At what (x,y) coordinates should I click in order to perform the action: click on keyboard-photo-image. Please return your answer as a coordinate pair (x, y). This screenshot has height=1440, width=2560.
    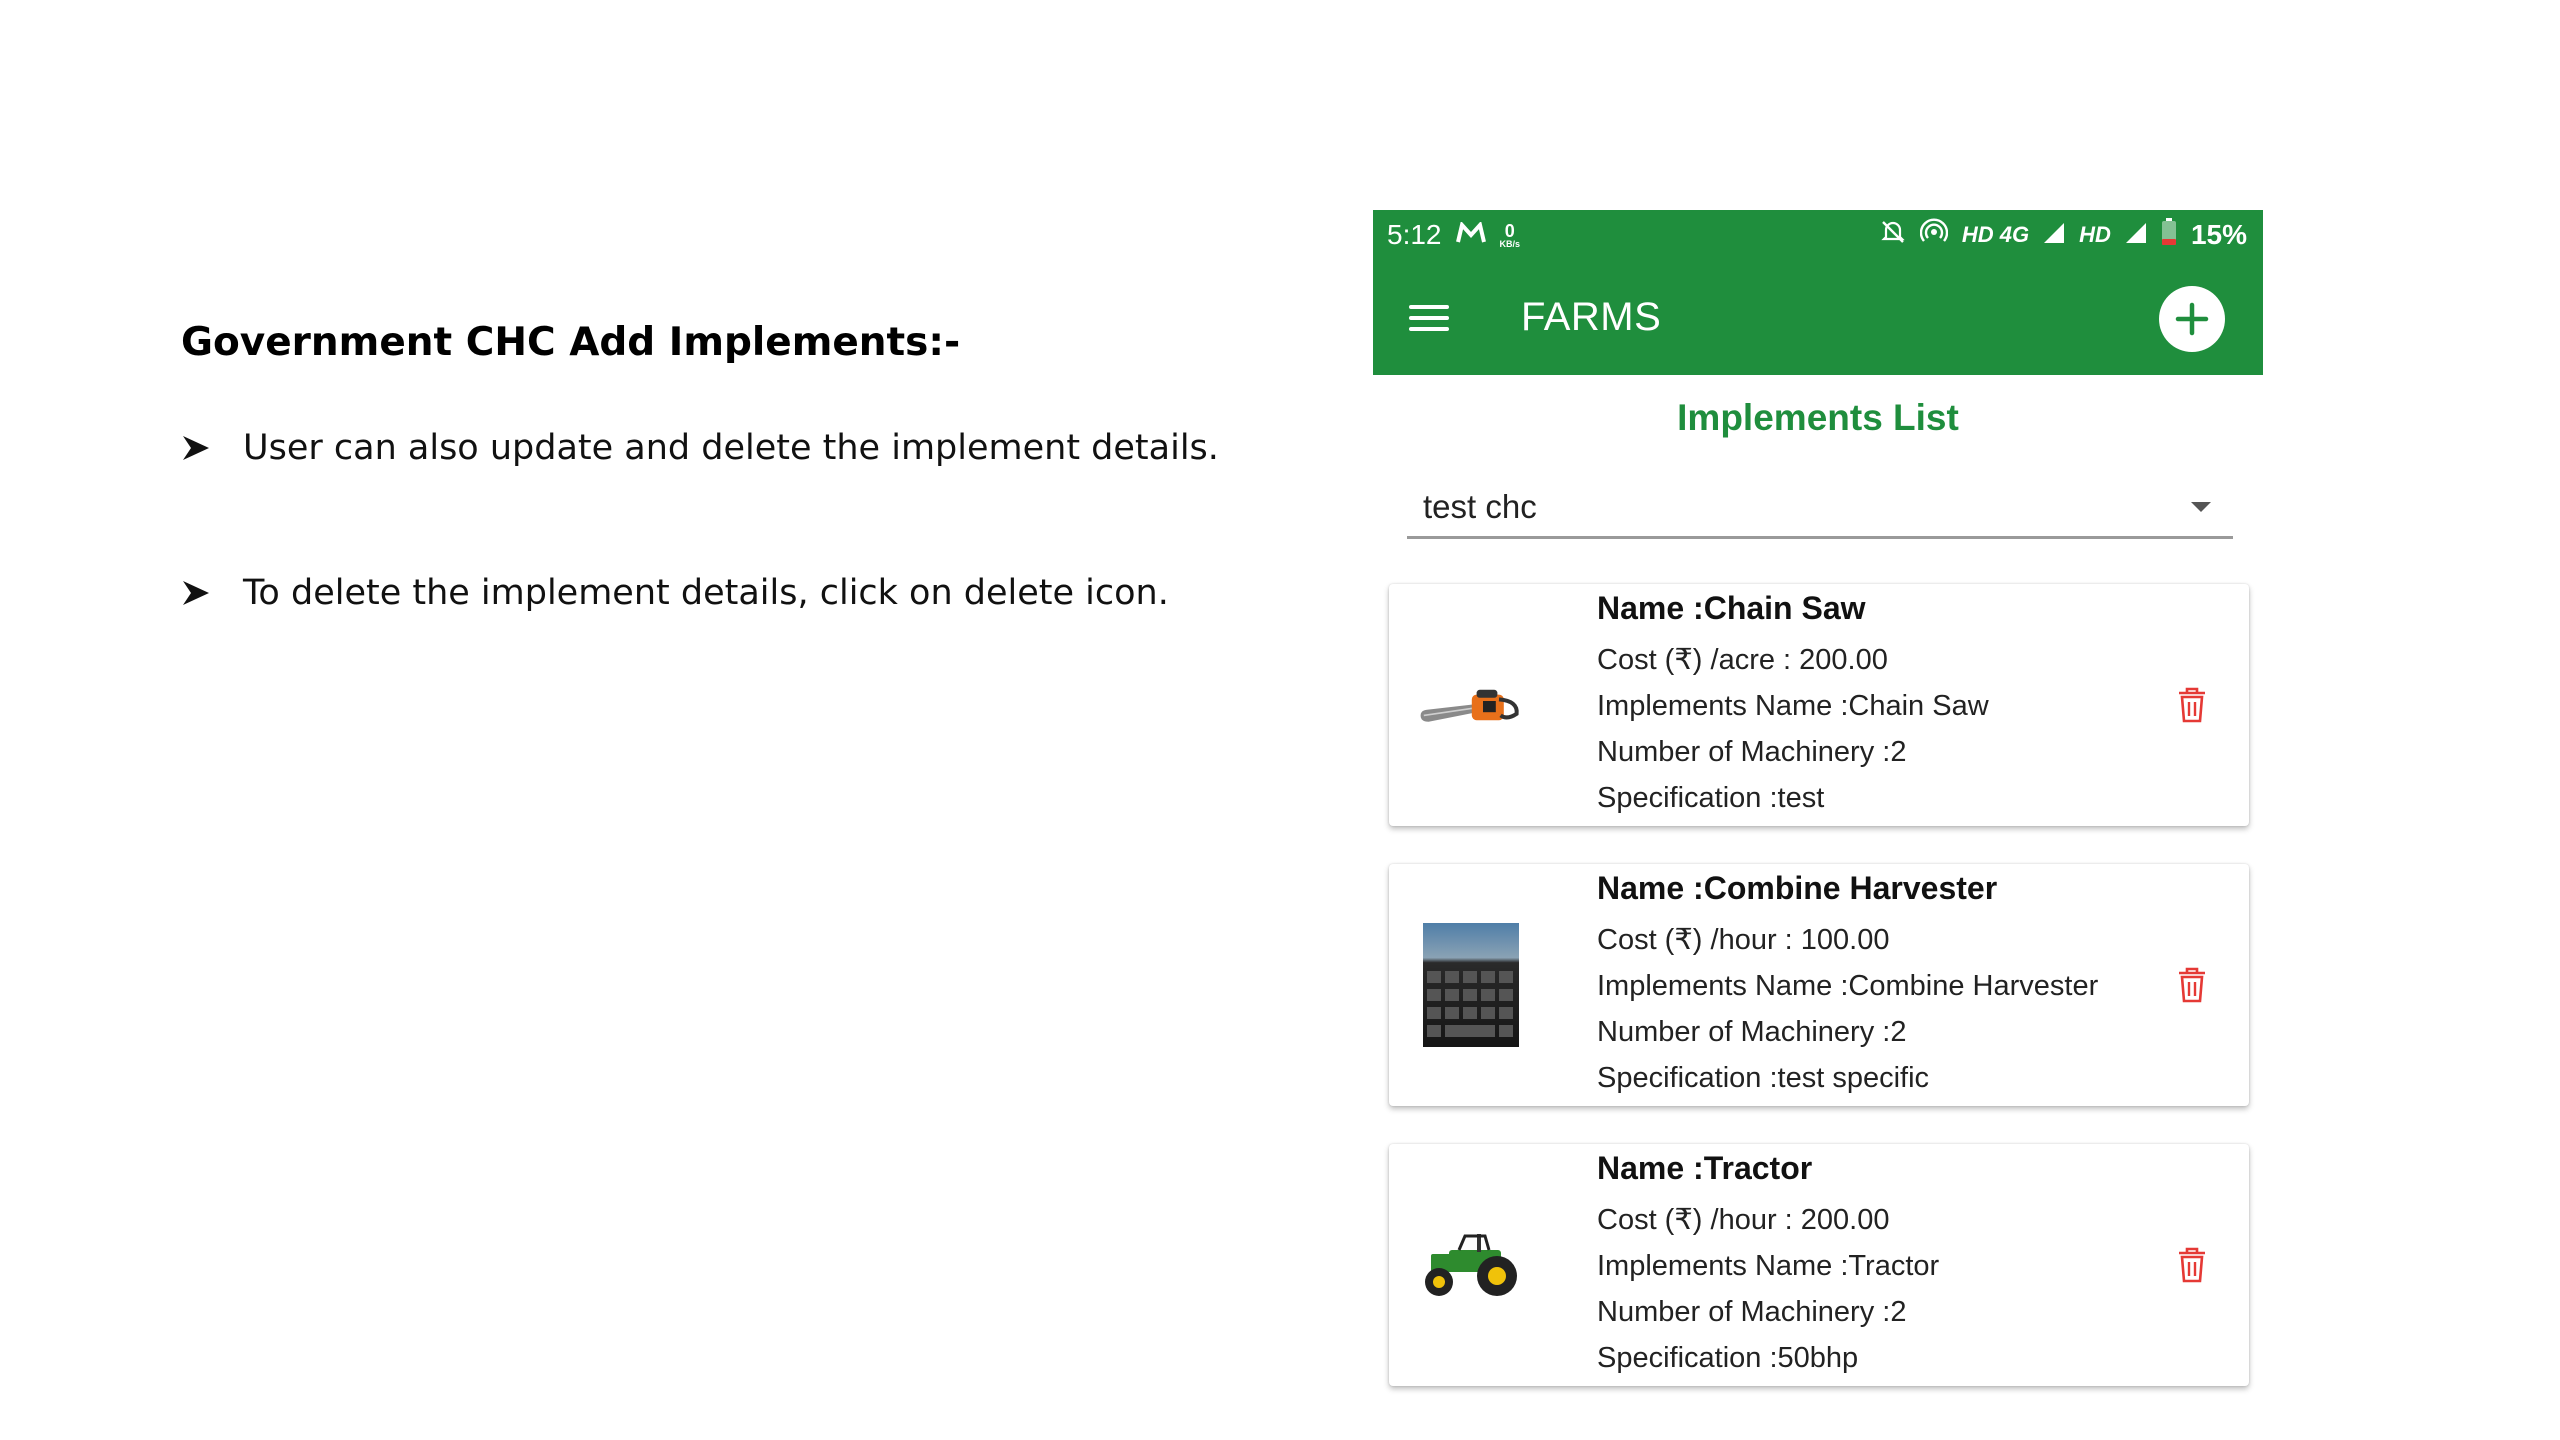
    Looking at the image, I should click on (1471, 985).